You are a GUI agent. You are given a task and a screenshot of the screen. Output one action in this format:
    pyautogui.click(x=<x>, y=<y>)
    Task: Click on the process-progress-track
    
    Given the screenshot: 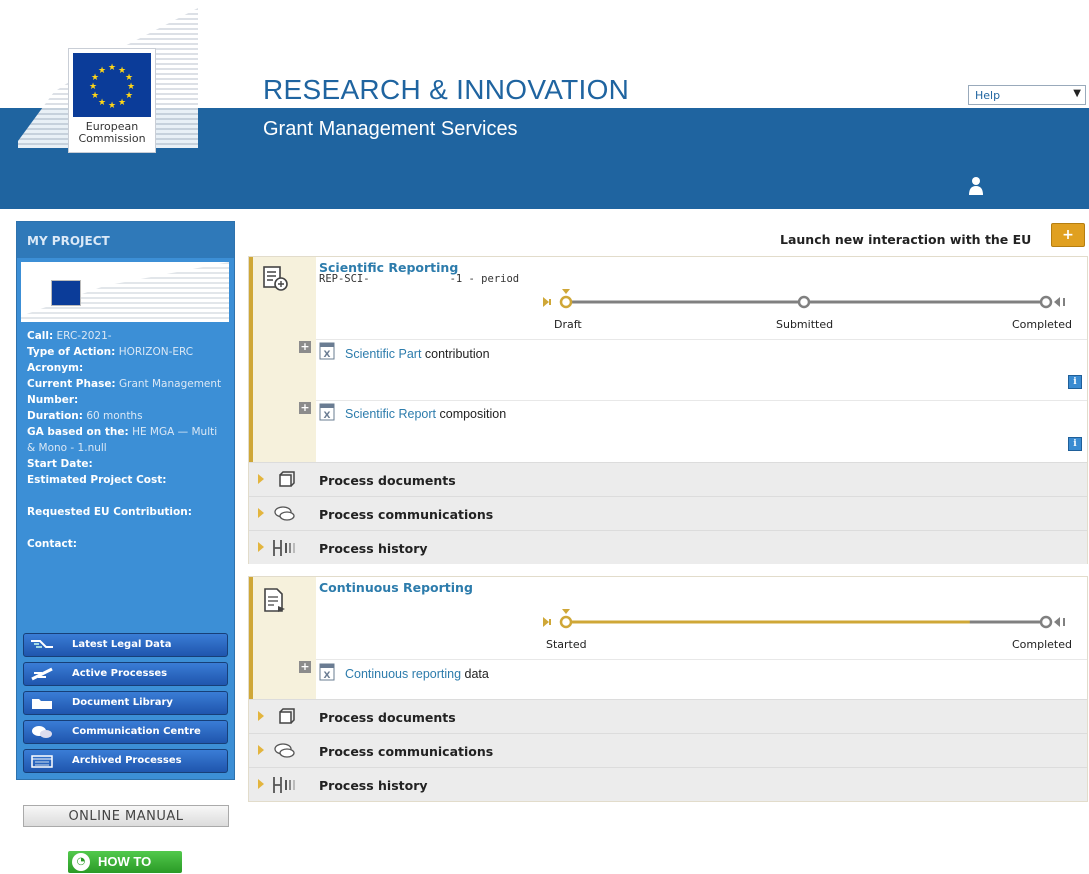 What is the action you would take?
    pyautogui.click(x=804, y=299)
    